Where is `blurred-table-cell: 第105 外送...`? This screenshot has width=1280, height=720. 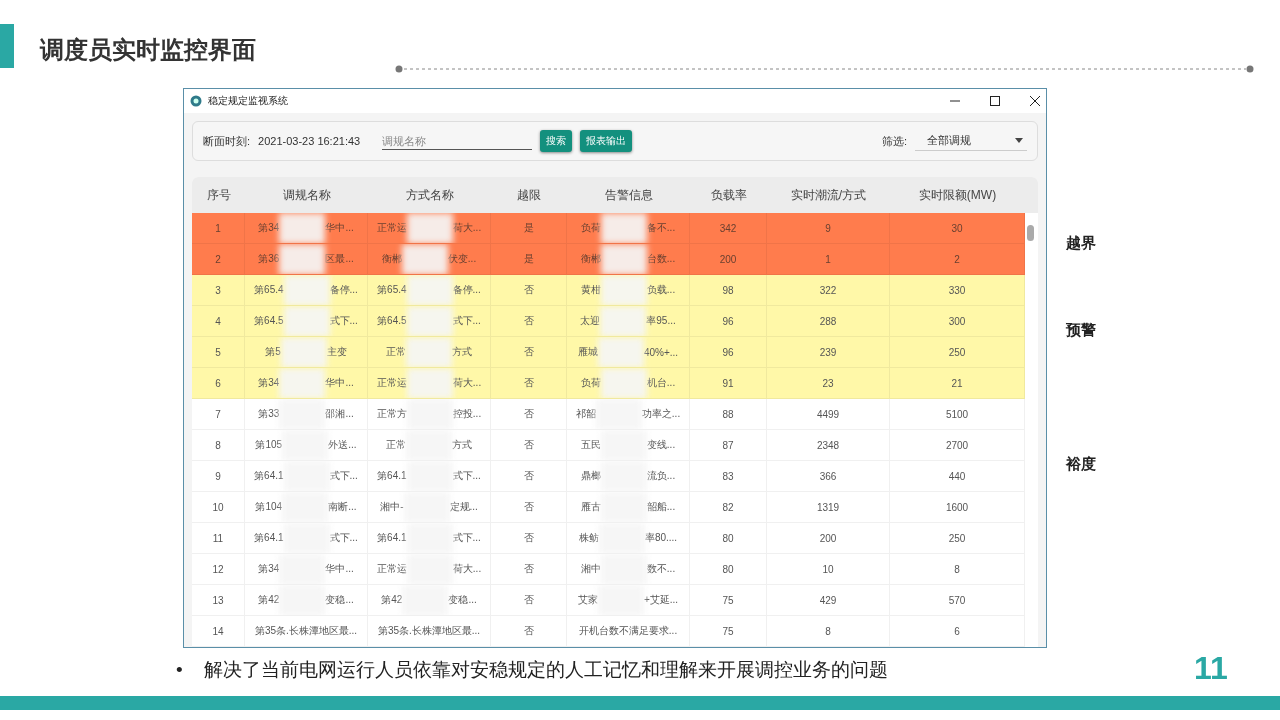
blurred-table-cell: 第105 外送... is located at coordinates (306, 445).